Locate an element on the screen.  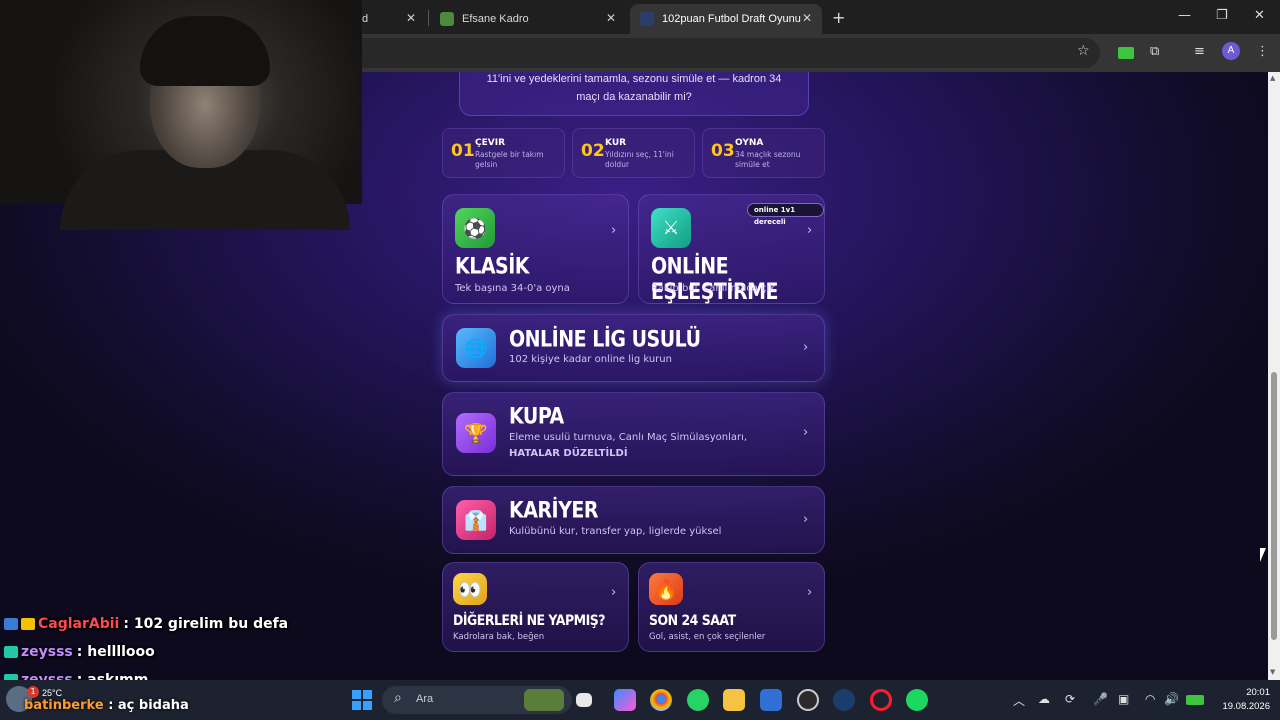
step-title: KUR is located at coordinates (616, 143).